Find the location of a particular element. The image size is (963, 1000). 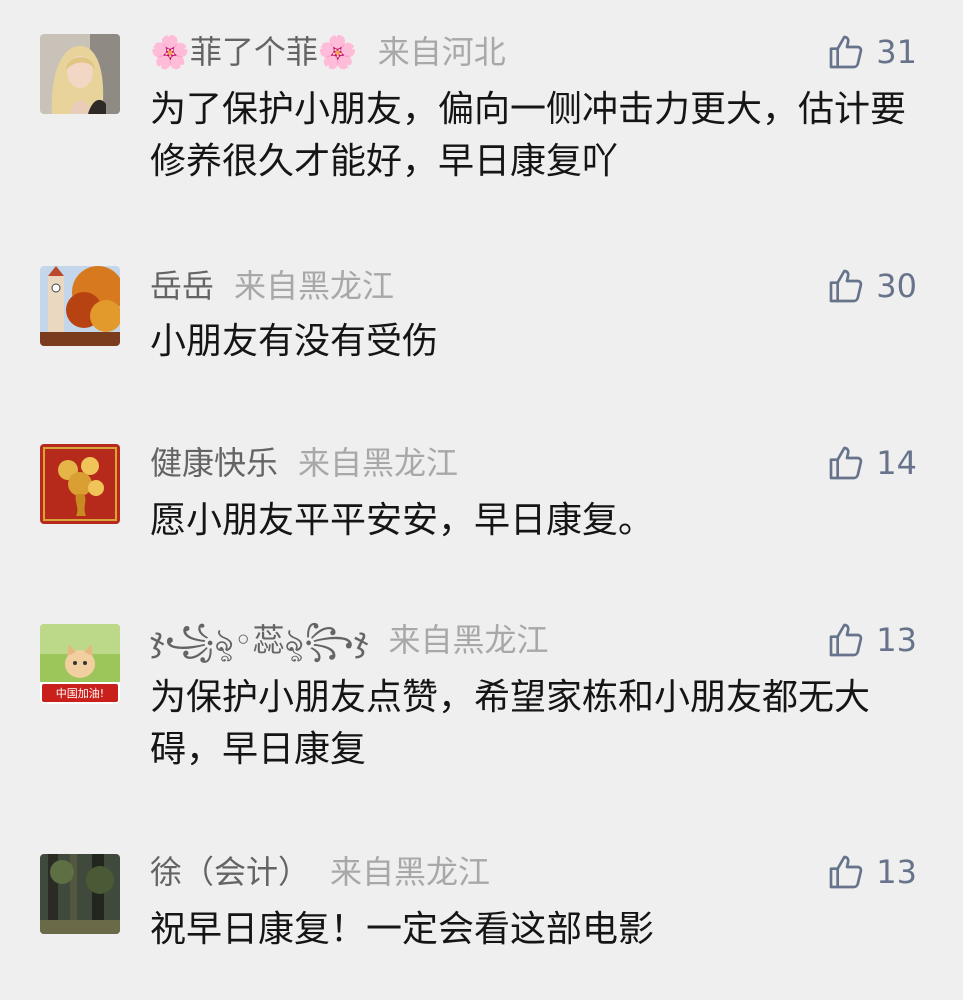

comment-text: 为保护小朋友点赞，希望家栋和小朋友都无大碍，早日康复 is located at coordinates (510, 723).